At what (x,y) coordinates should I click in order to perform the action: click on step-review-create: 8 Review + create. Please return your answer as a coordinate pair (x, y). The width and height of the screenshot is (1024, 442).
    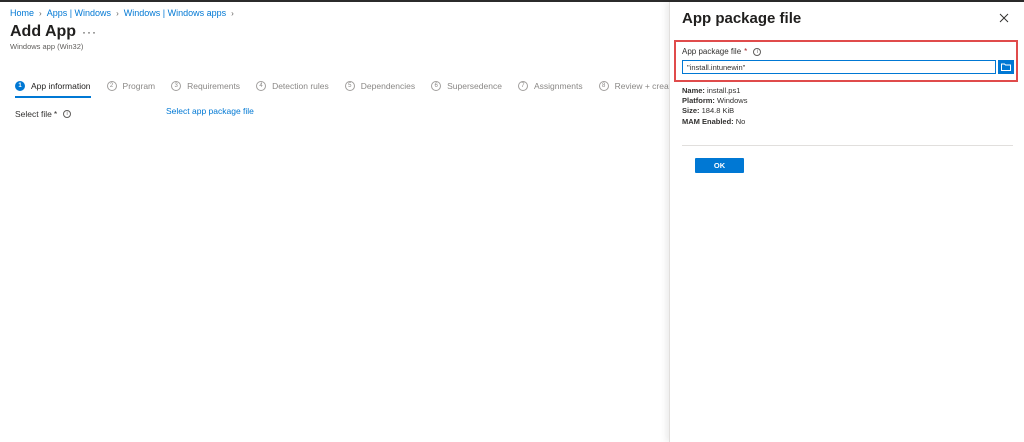
    Looking at the image, I should click on (637, 89).